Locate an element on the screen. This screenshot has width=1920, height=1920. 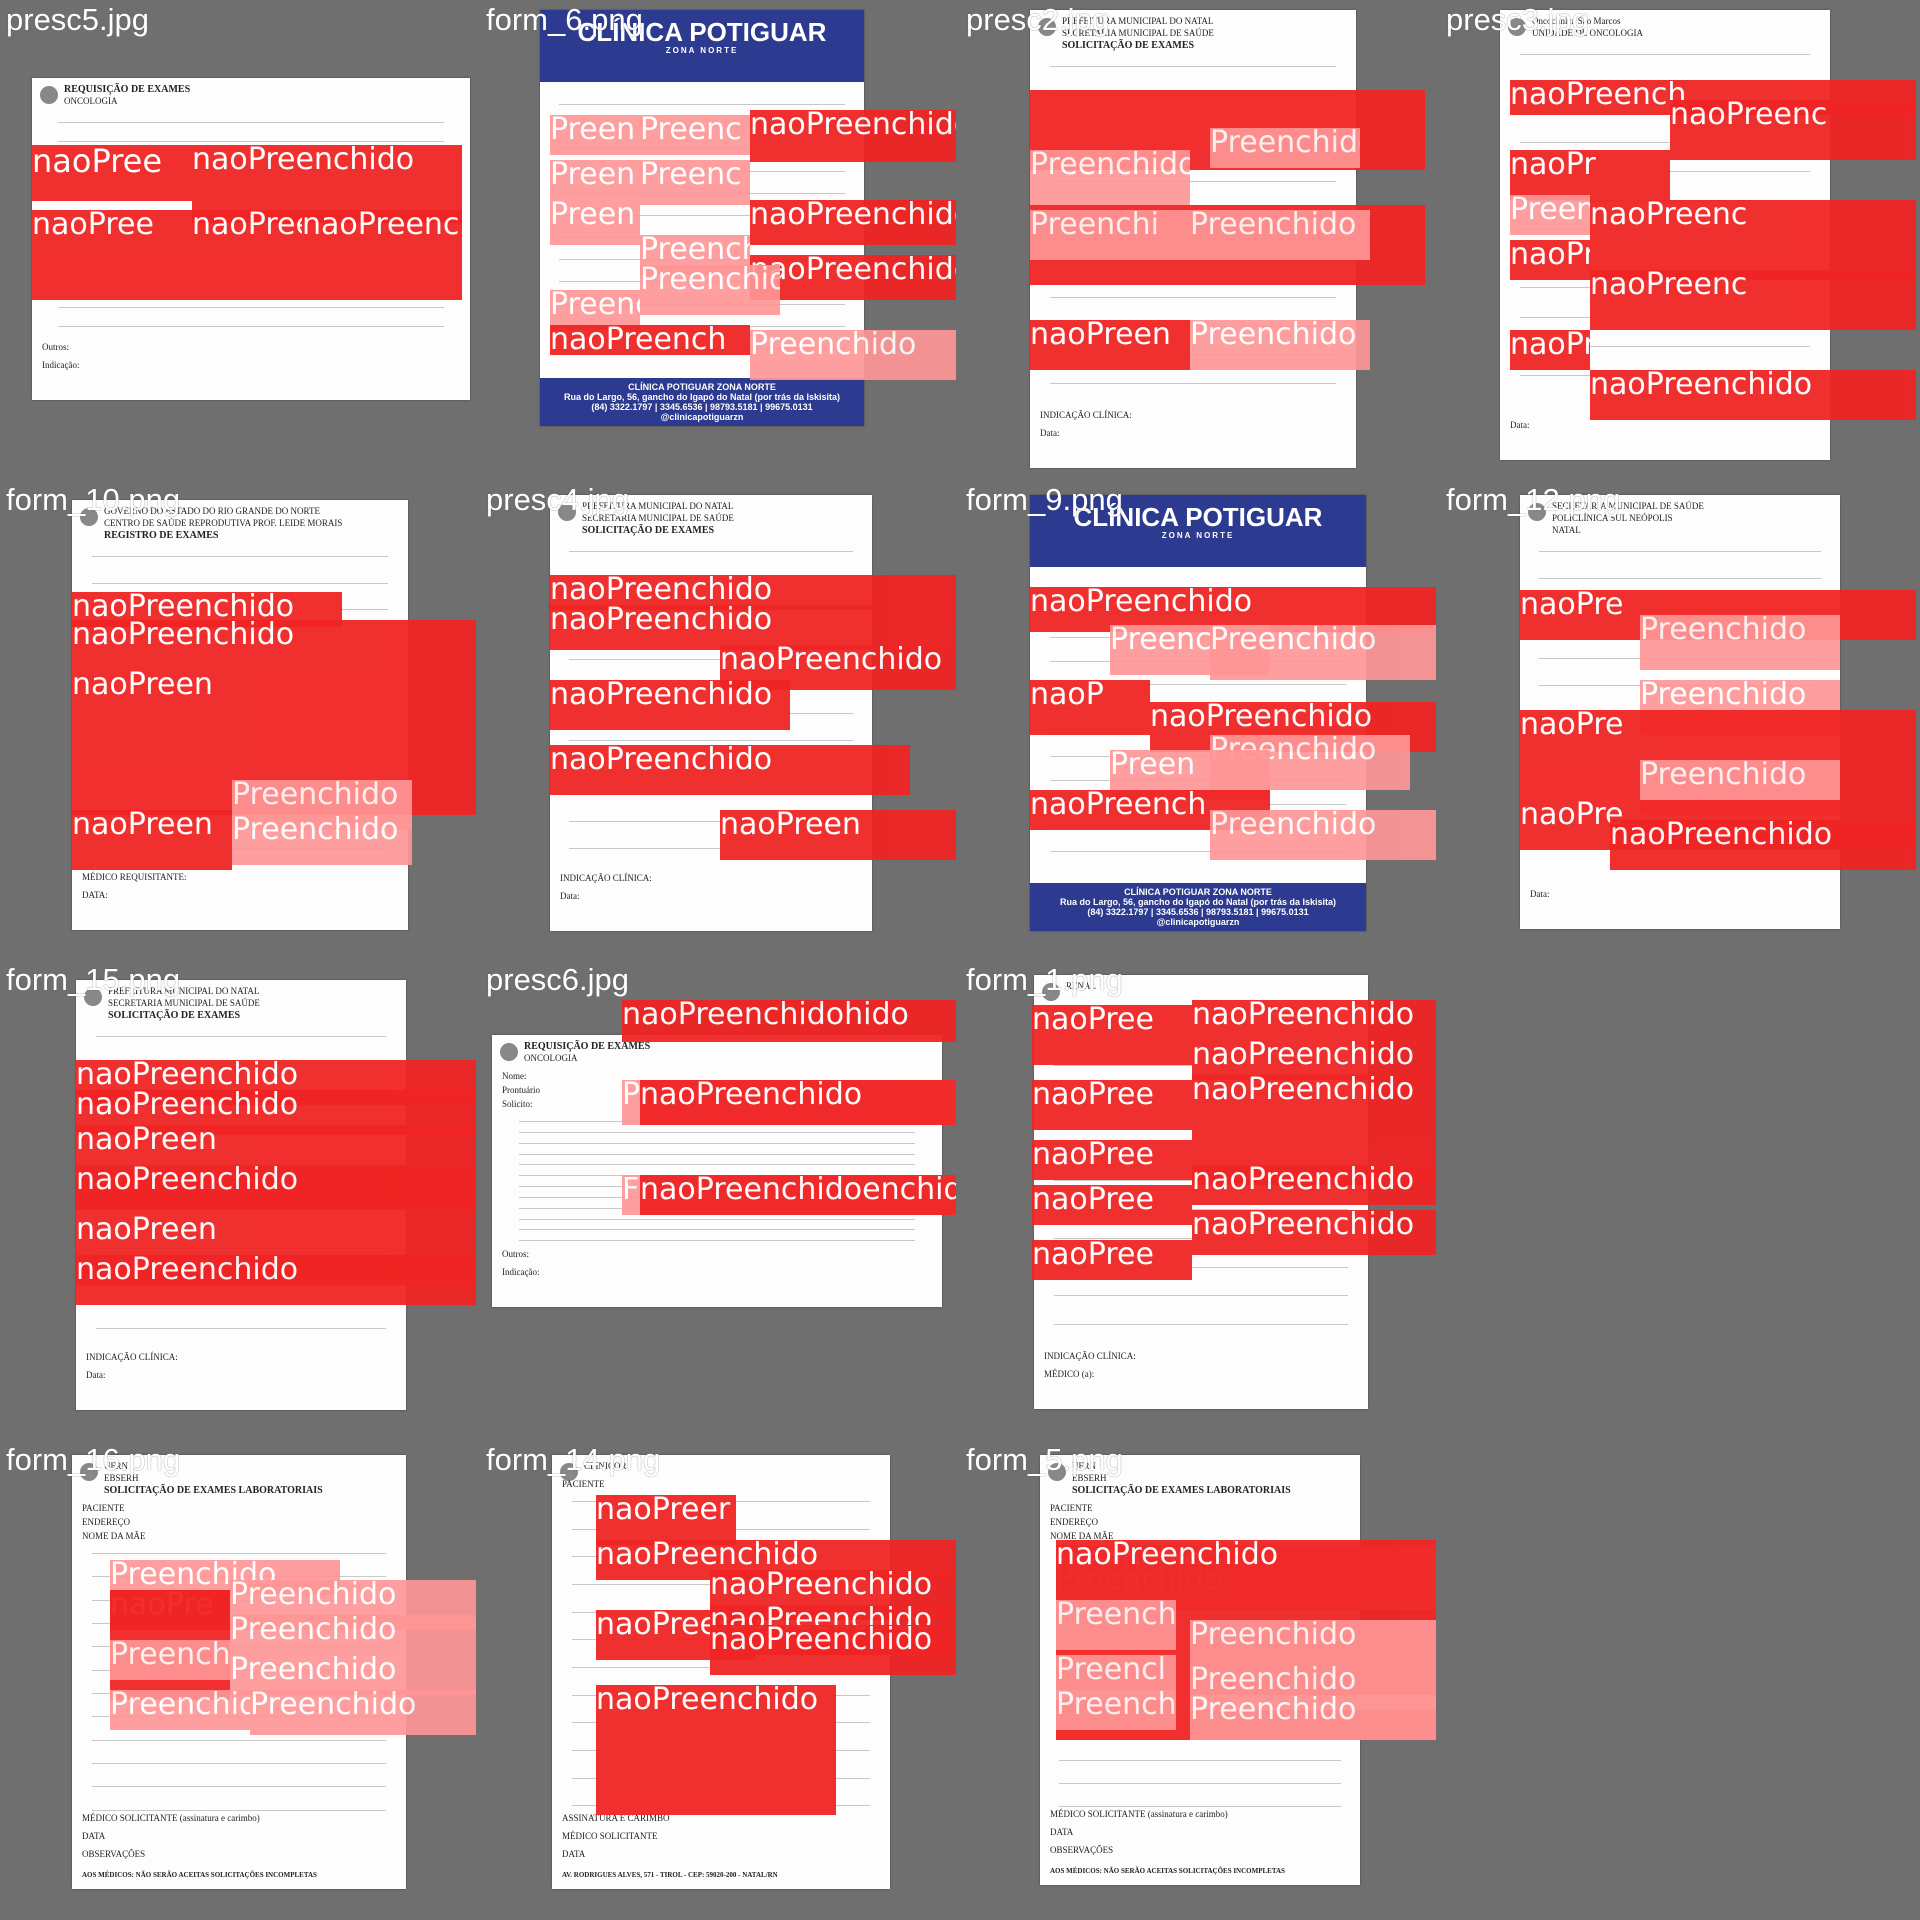
header-text: ONCOLOGIA is located at coordinates (551, 1058).